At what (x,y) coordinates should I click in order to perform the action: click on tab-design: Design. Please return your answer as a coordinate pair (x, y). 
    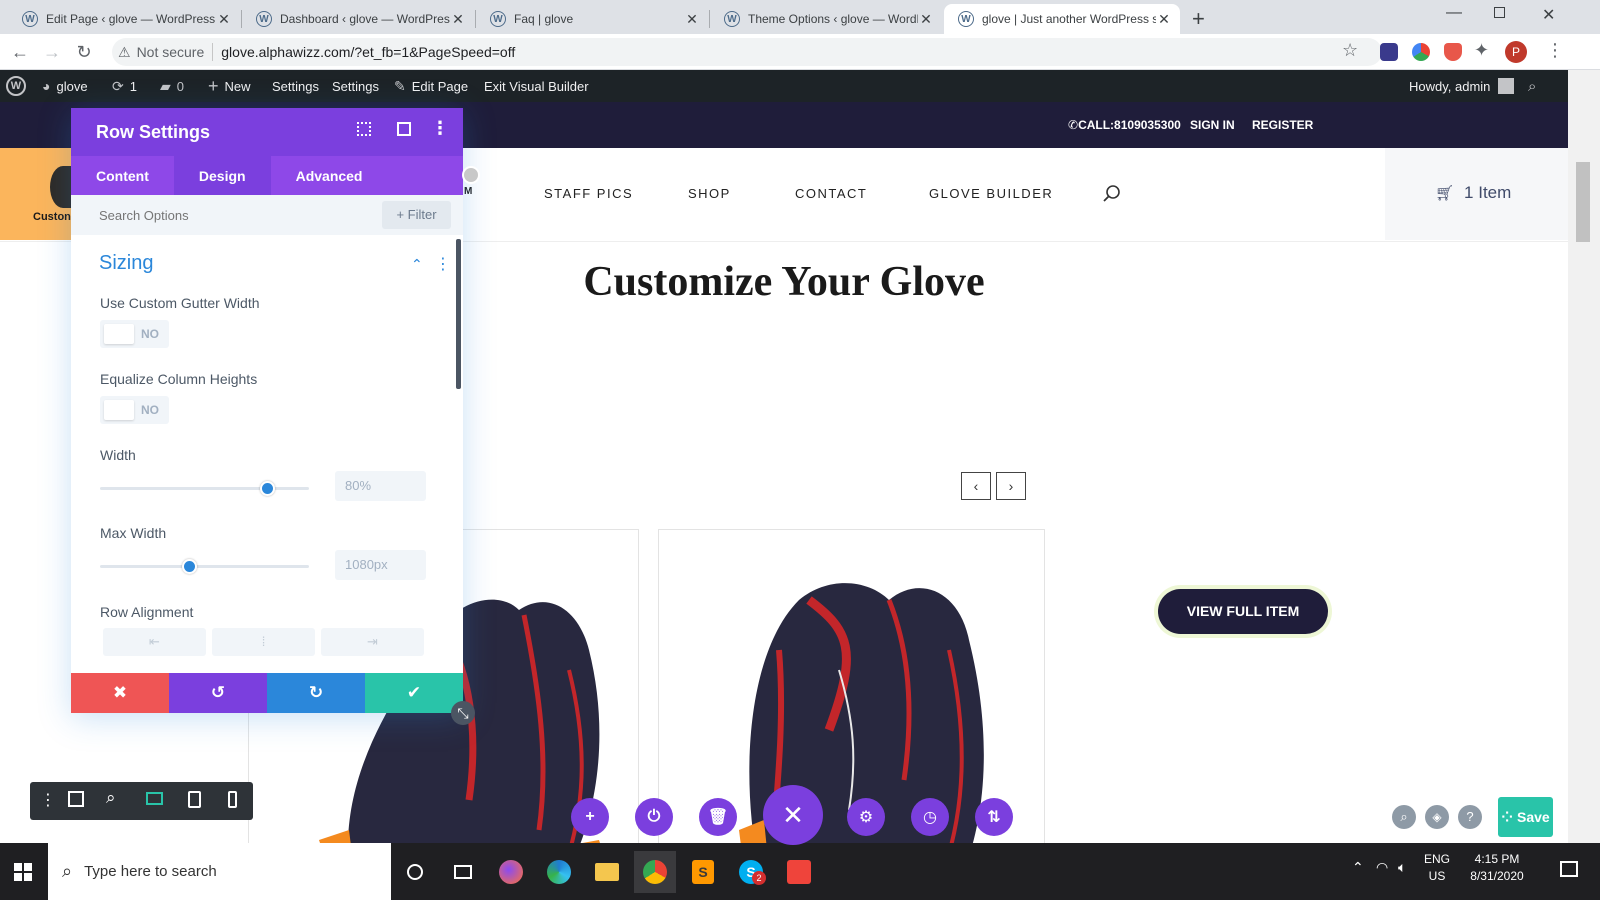
    Looking at the image, I should click on (222, 175).